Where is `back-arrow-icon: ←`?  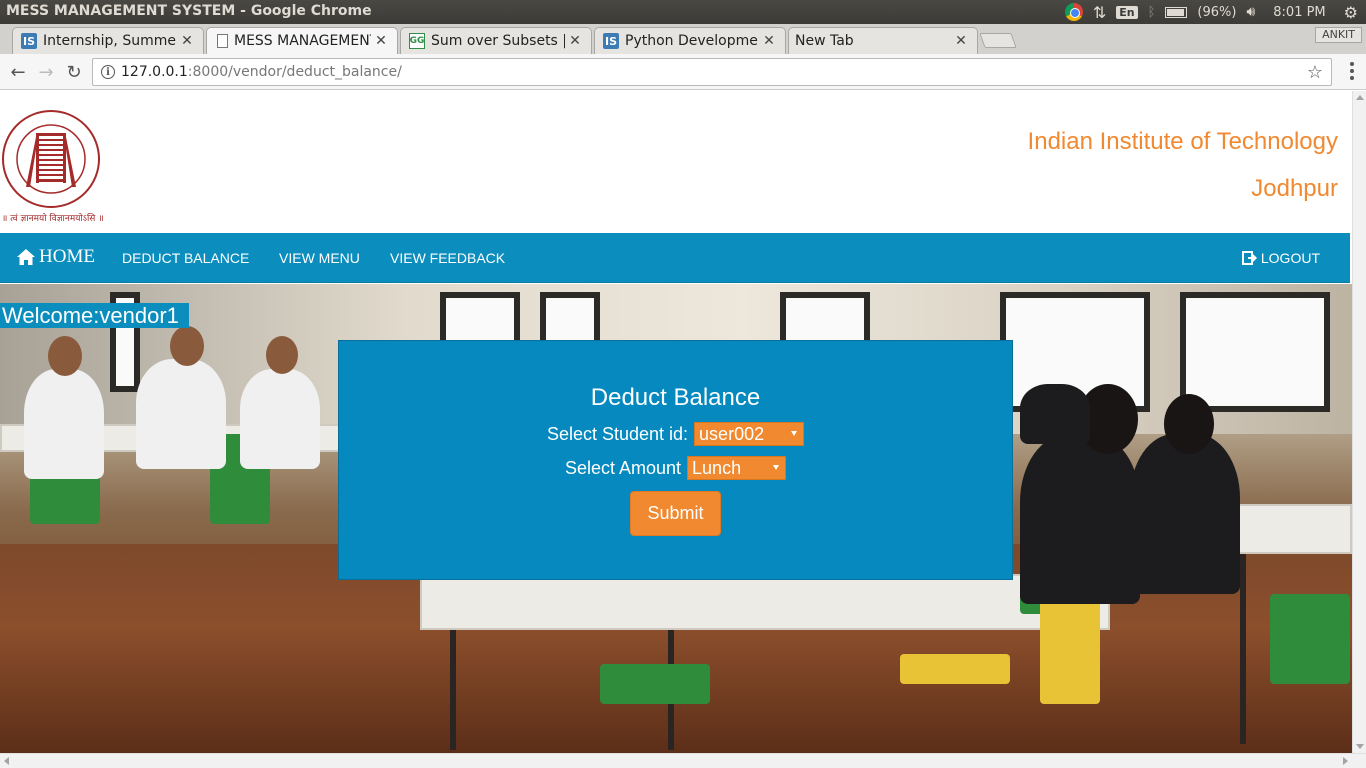 back-arrow-icon: ← is located at coordinates (18, 72).